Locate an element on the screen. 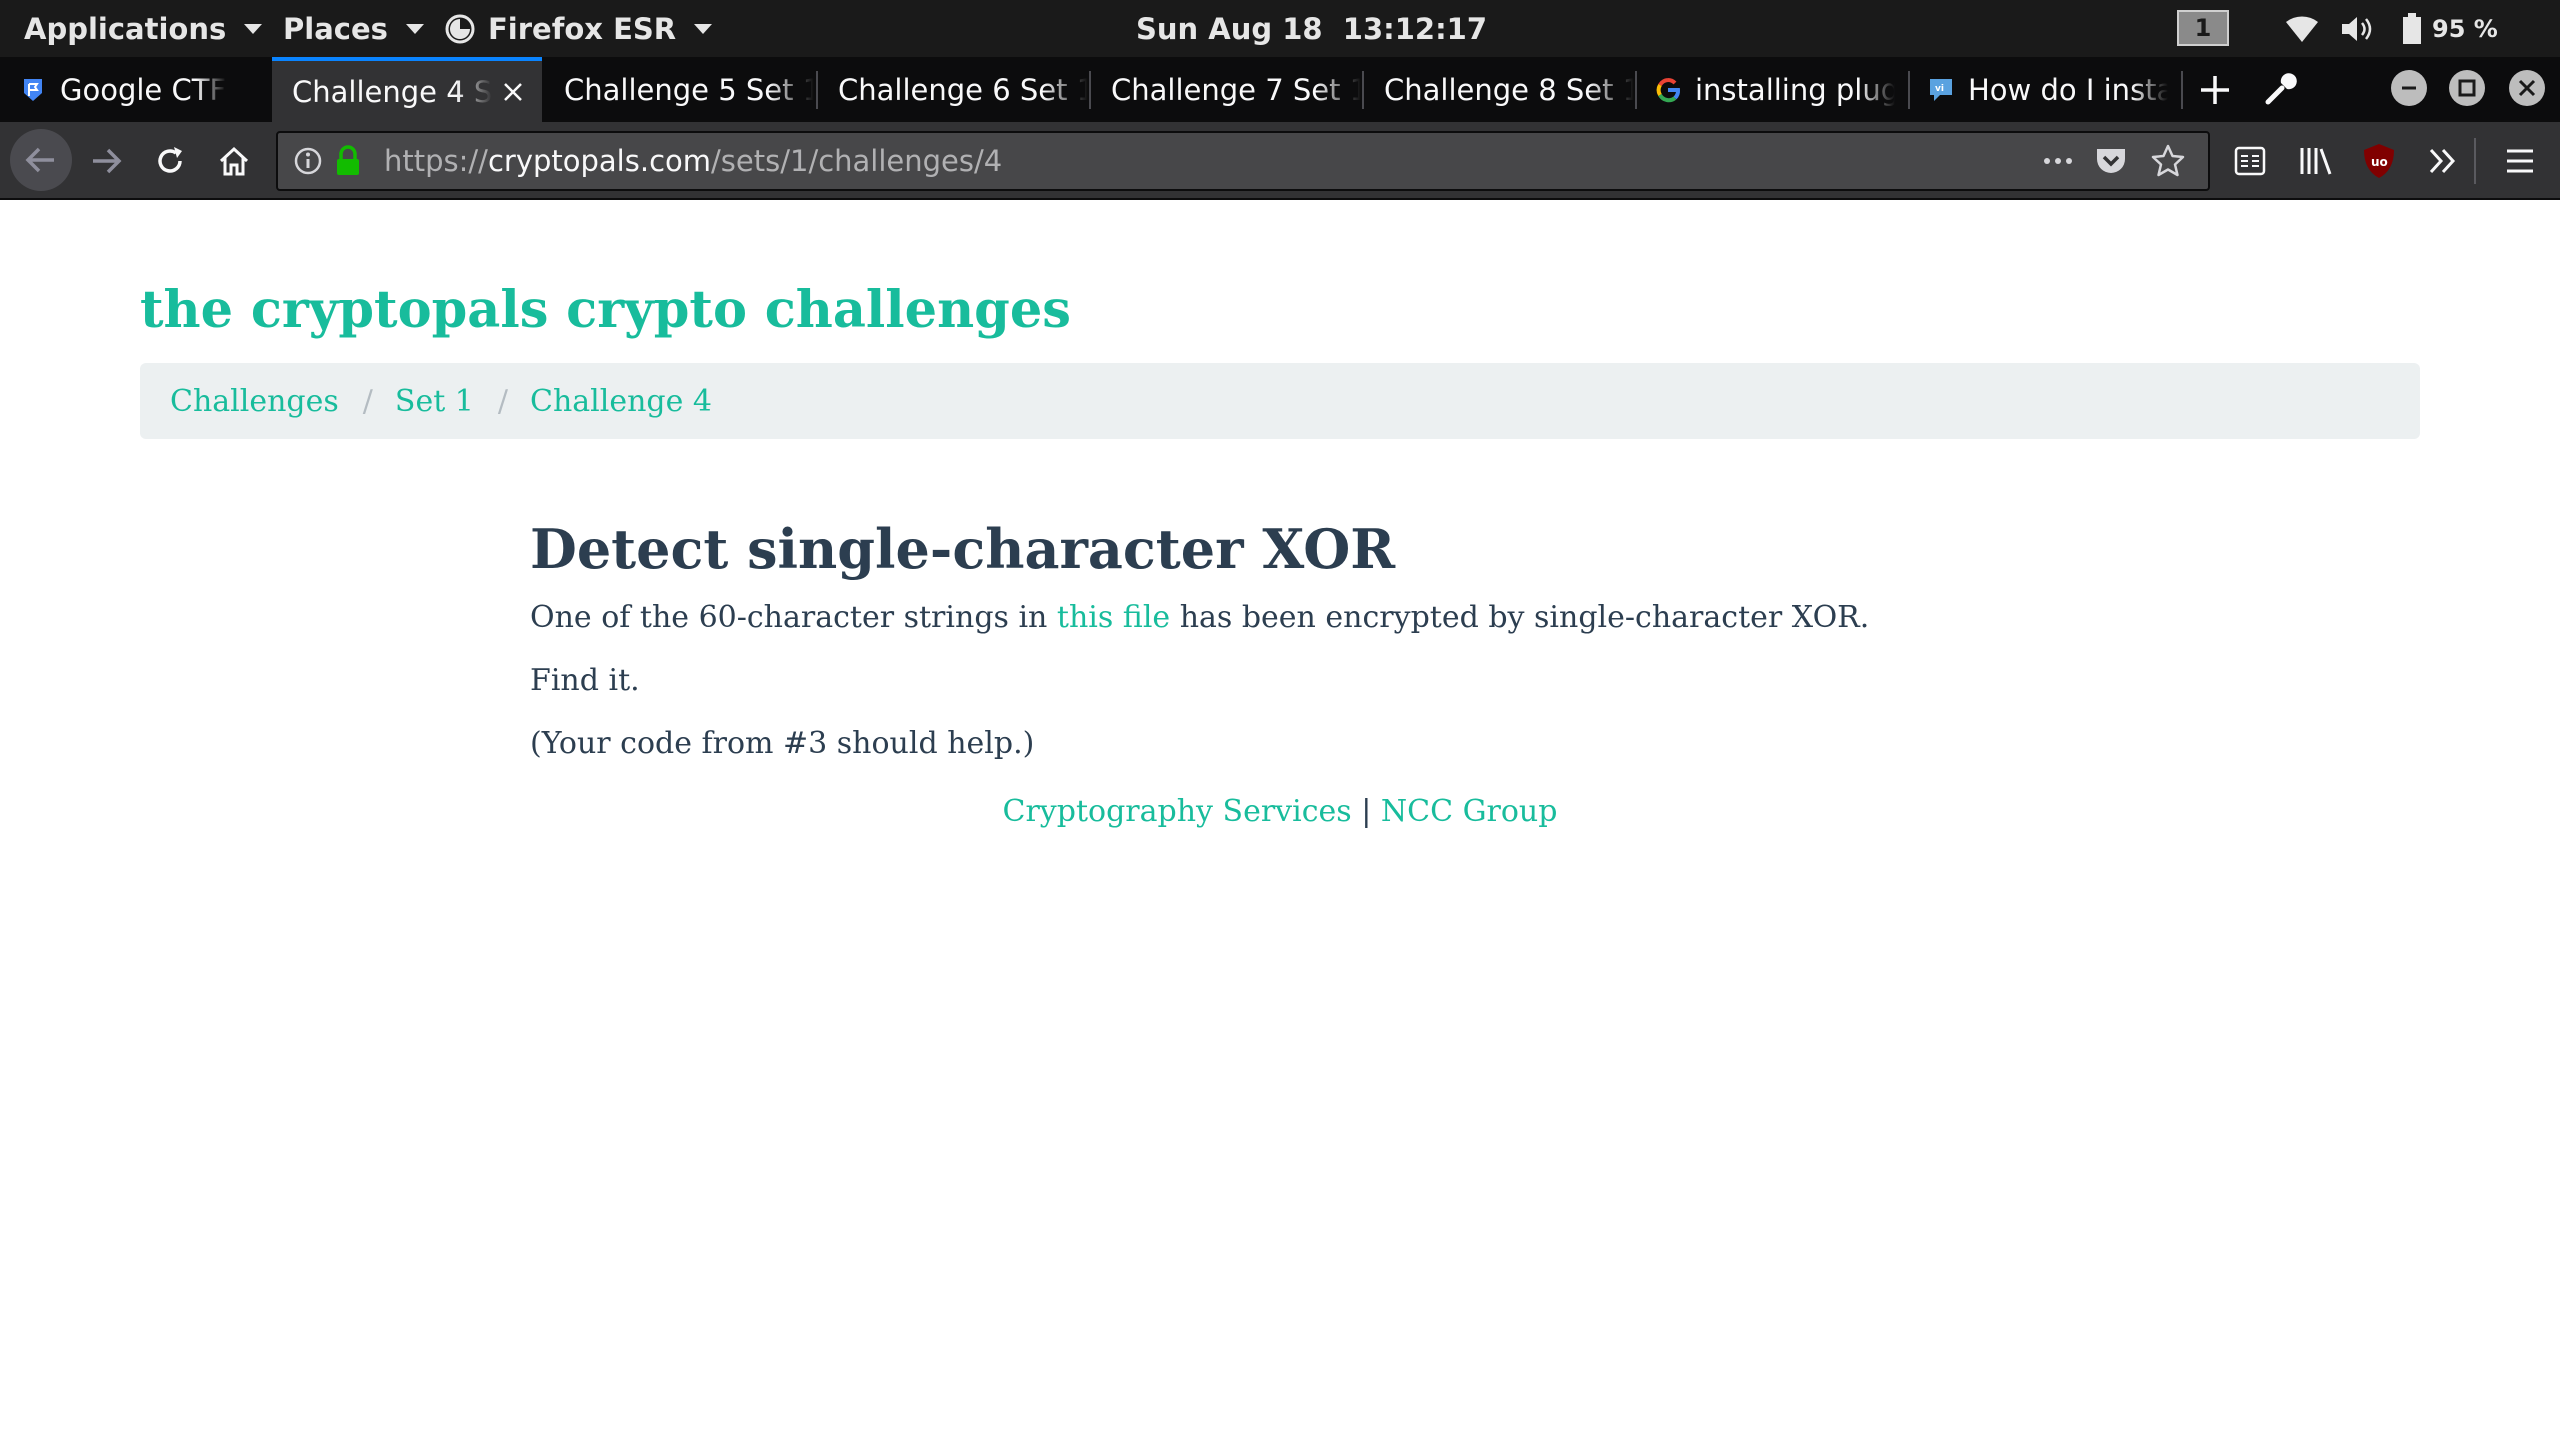  reload-button is located at coordinates (170, 161).